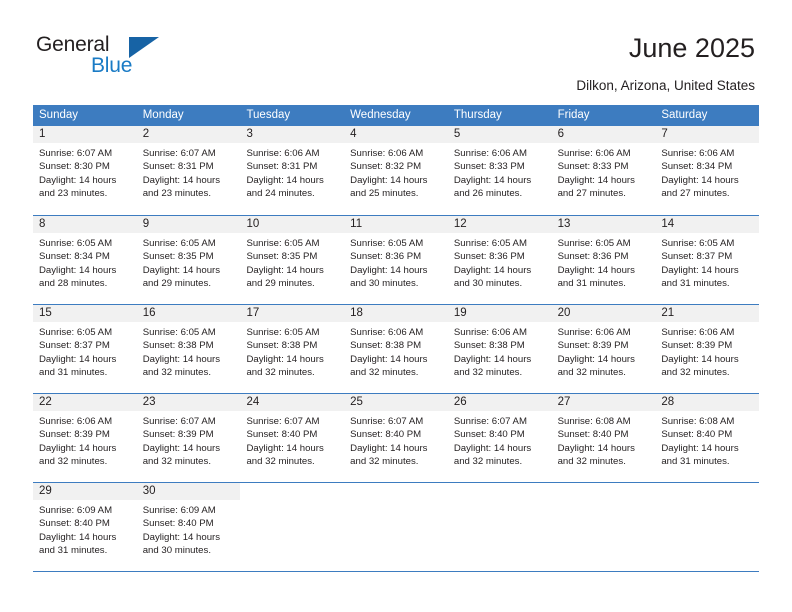 This screenshot has height=612, width=792. Describe the element at coordinates (564, 224) in the screenshot. I see `day-number: 13` at that location.